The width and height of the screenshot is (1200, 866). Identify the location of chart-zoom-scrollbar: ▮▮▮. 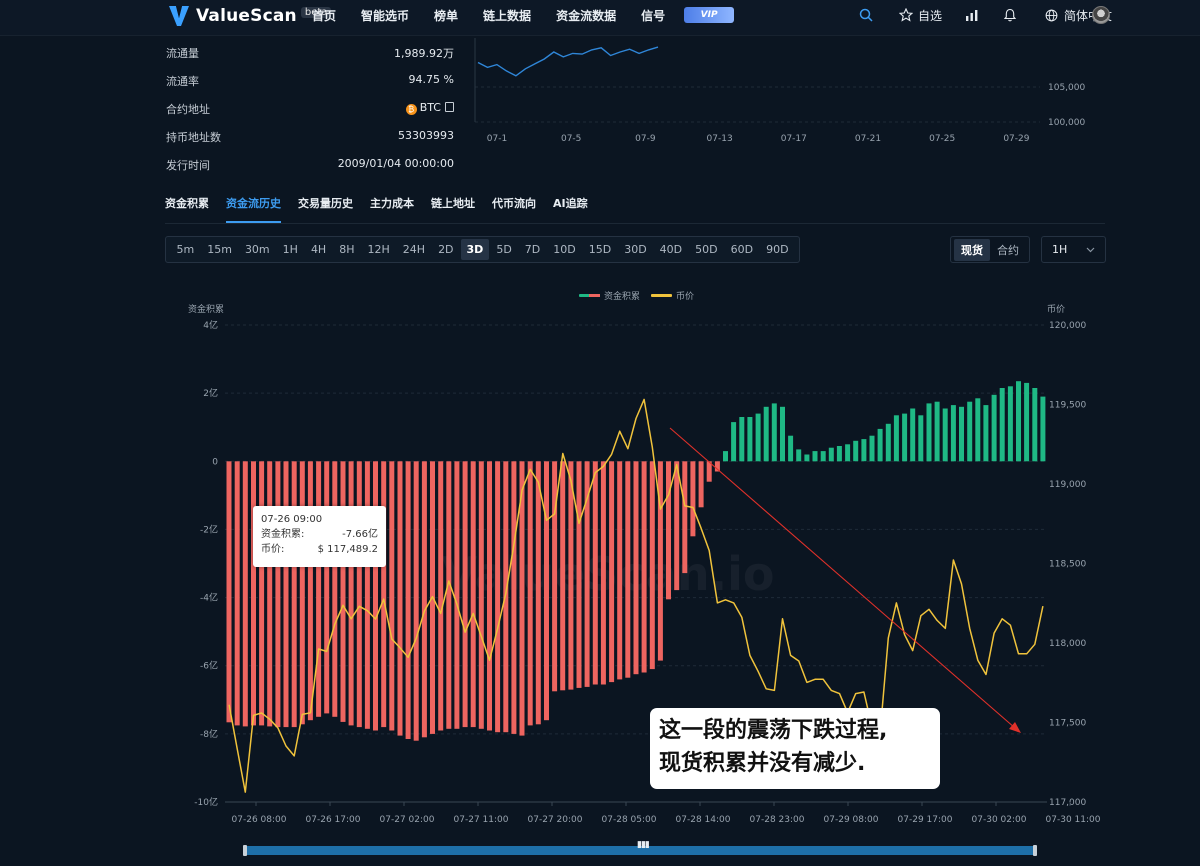
(640, 848).